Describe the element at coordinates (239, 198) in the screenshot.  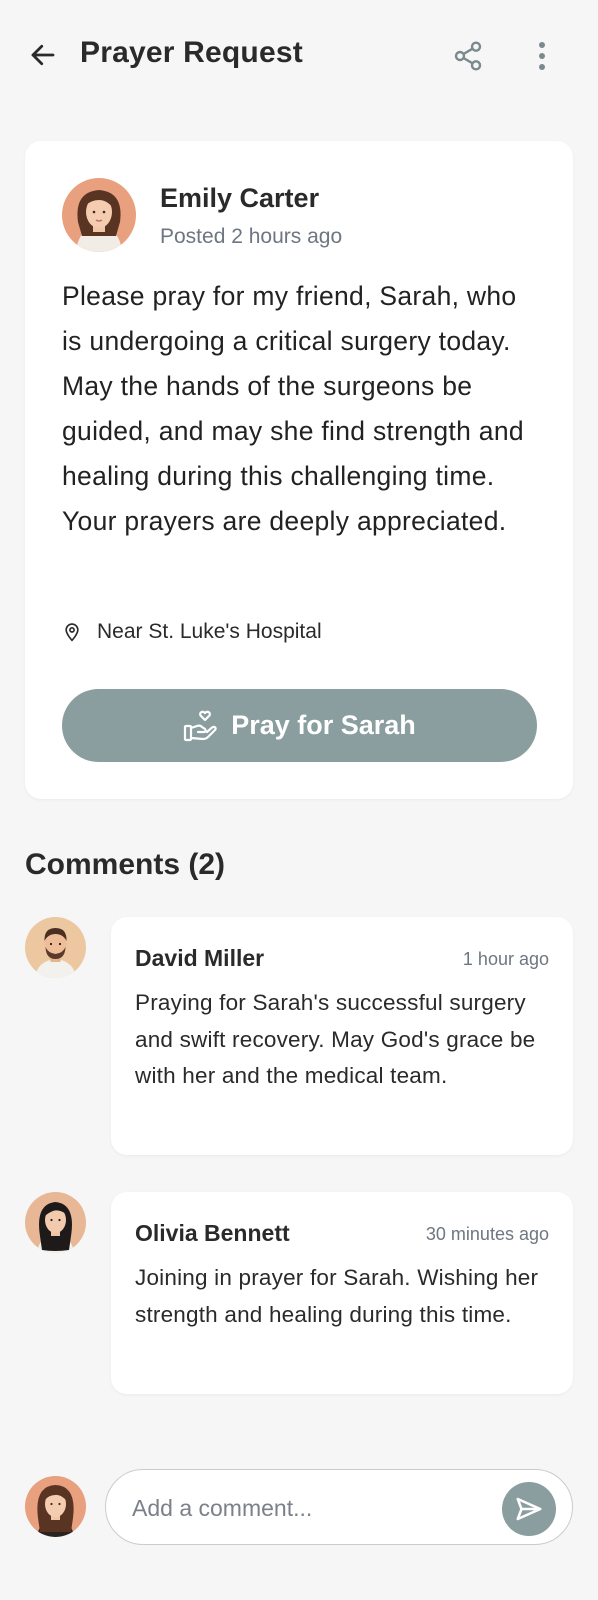
I see `author-name: Emily Carter` at that location.